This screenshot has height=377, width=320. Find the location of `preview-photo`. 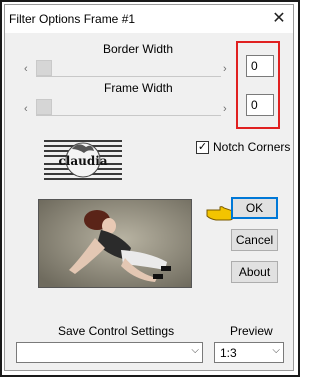

preview-photo is located at coordinates (115, 243).